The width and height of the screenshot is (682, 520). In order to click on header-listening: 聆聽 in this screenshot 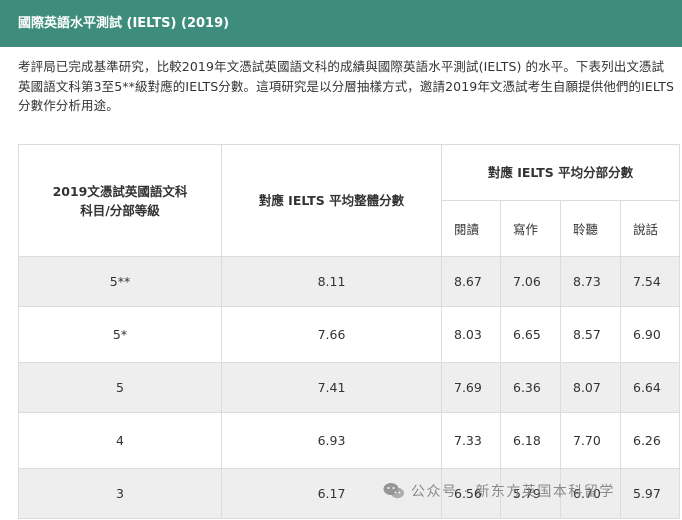, I will do `click(590, 228)`.